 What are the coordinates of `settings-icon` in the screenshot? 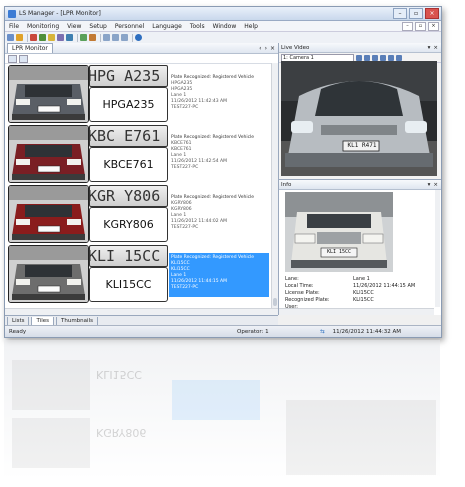 It's located at (399, 57).